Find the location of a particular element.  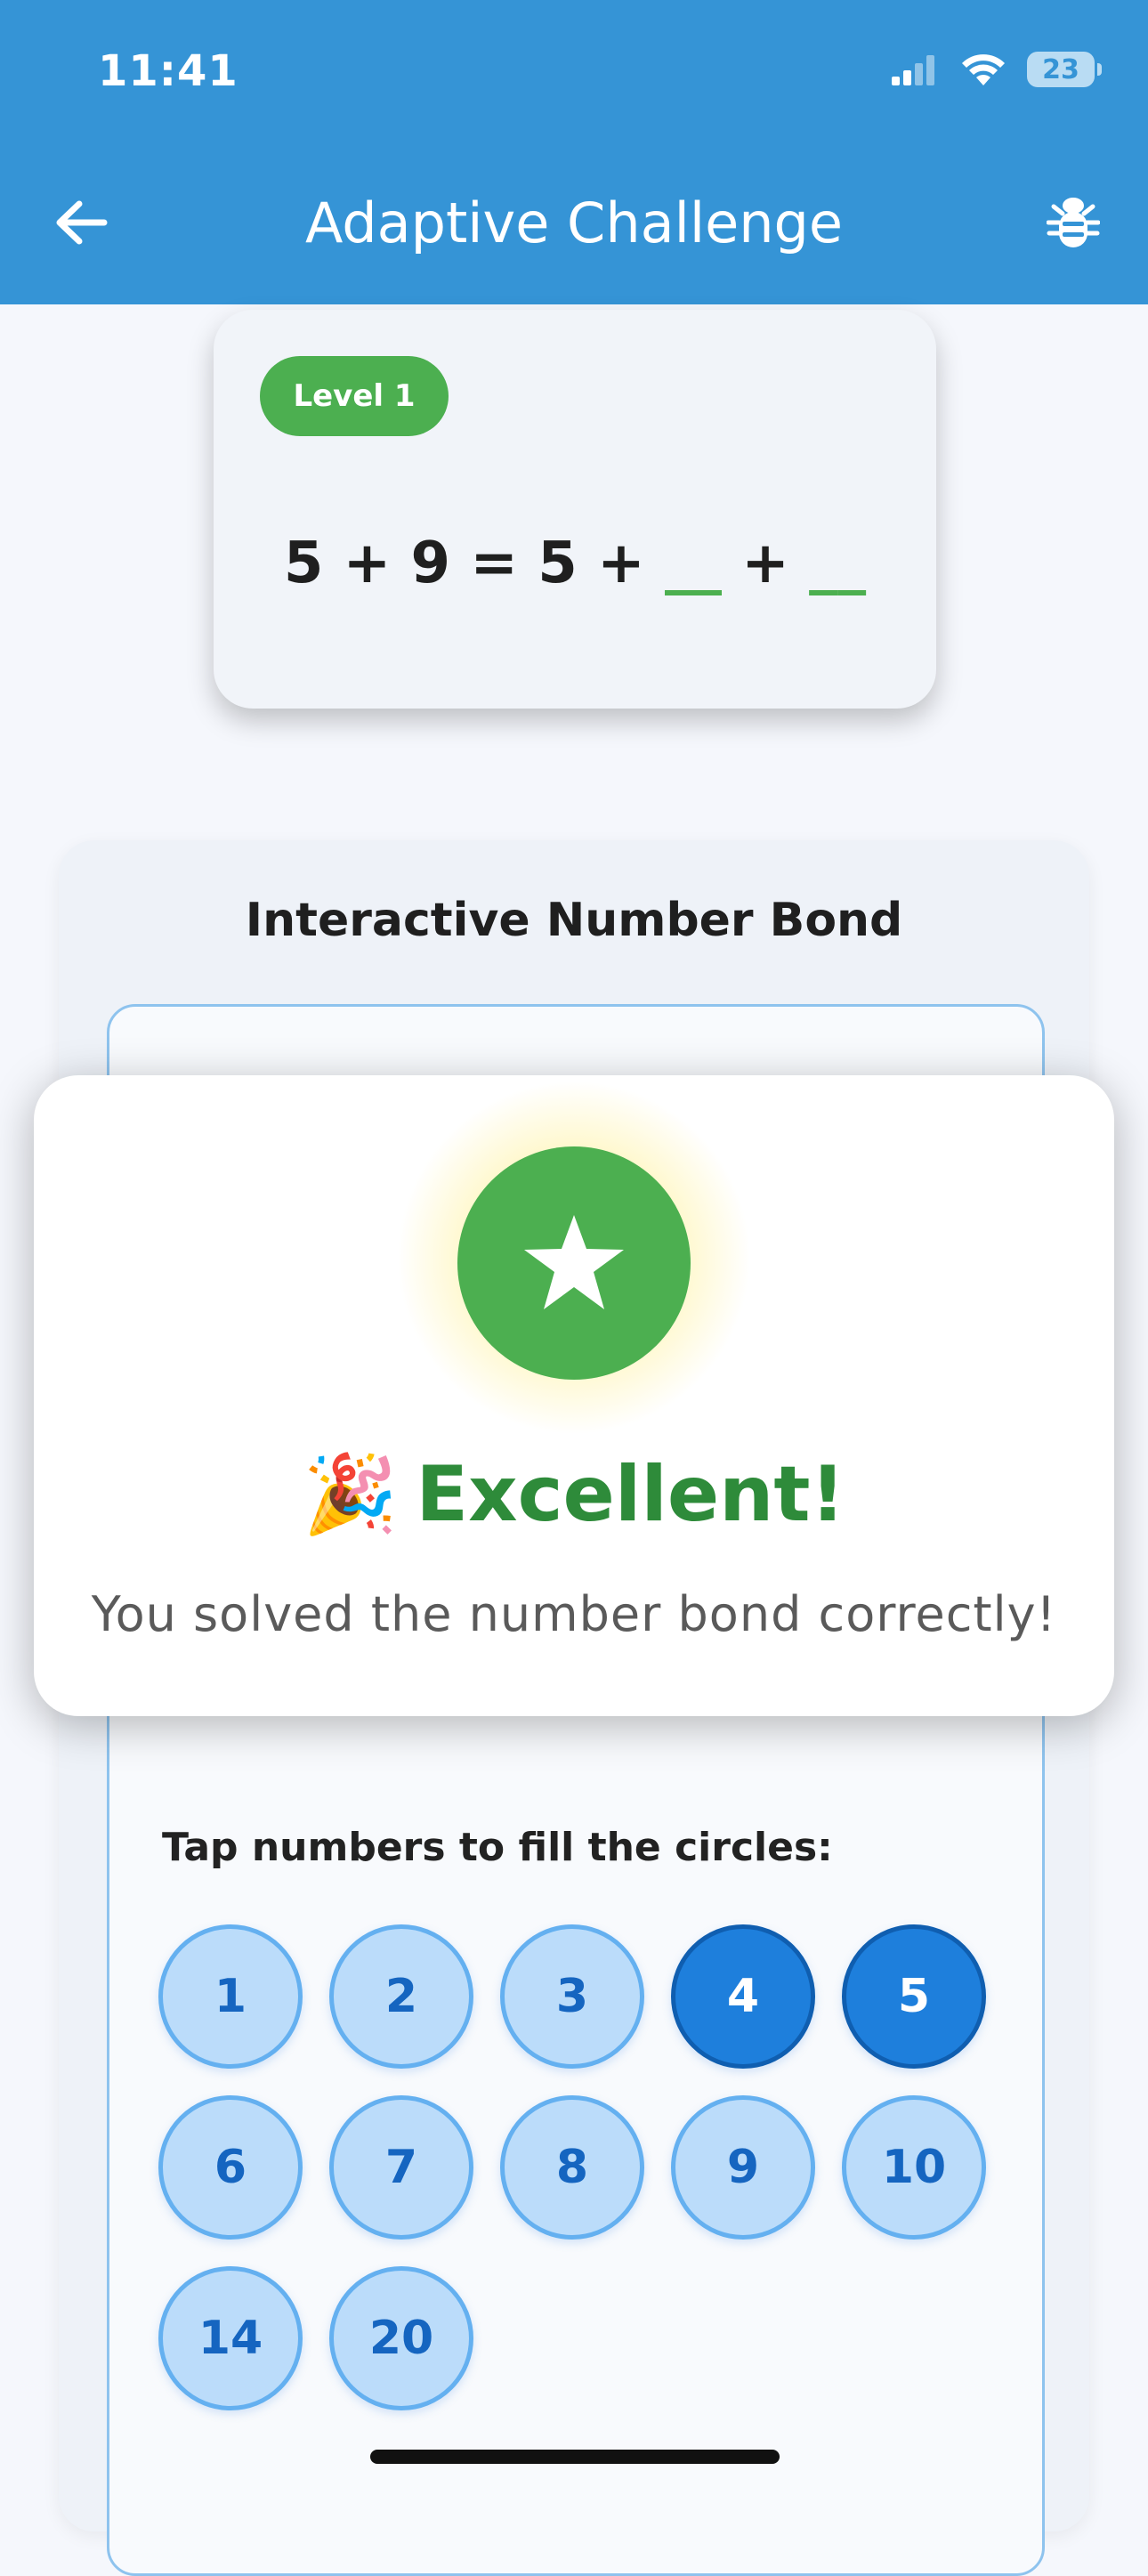

bug-icon is located at coordinates (1073, 223).